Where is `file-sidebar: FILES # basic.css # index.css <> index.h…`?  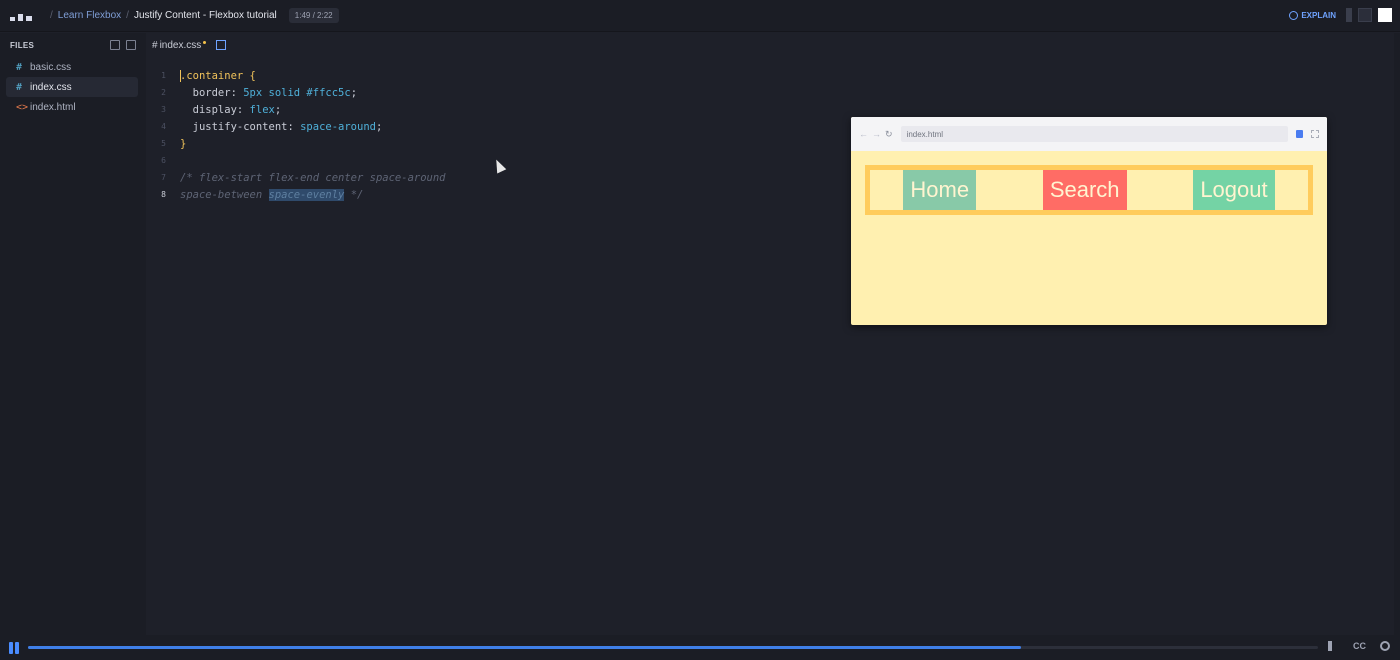
file-sidebar: FILES # basic.css # index.css <> index.h… is located at coordinates (73, 334).